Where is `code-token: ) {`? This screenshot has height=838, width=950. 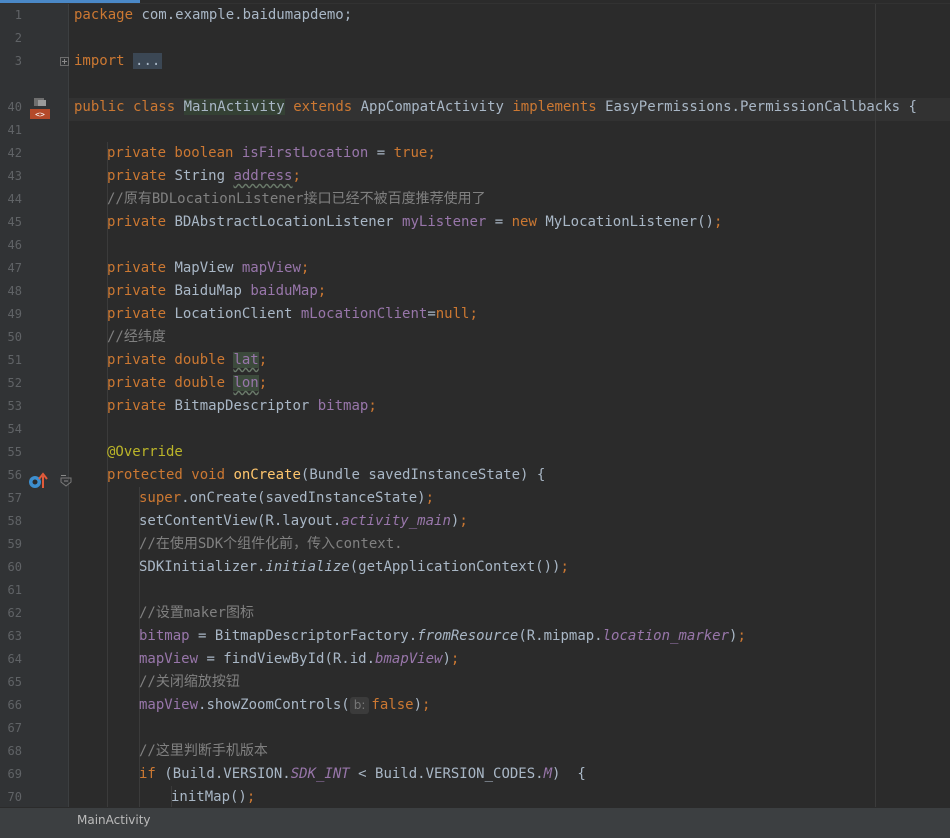 code-token: ) { is located at coordinates (569, 774).